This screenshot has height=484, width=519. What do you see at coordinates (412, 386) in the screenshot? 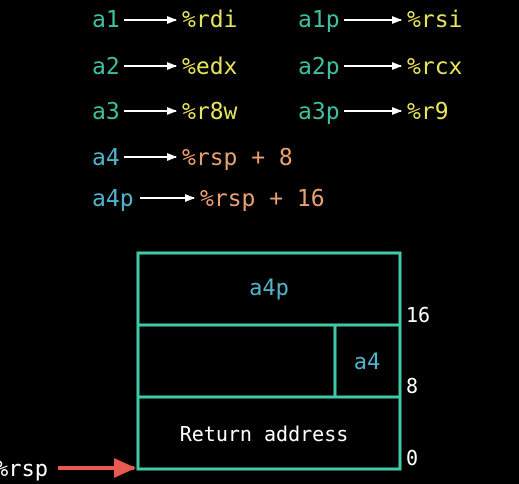
I see `offset-label-8: 8` at bounding box center [412, 386].